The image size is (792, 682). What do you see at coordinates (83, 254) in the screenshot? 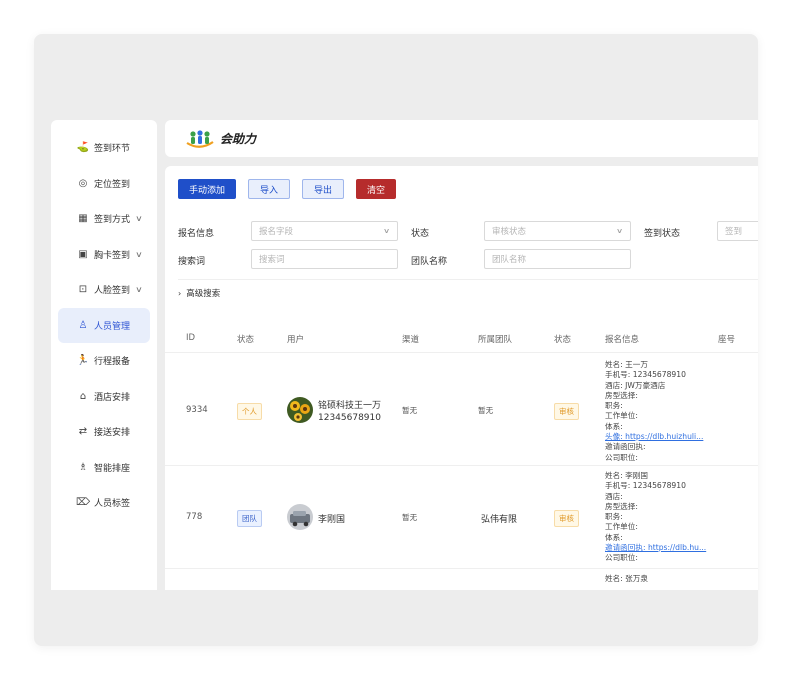
I see `badge-icon: ▣` at bounding box center [83, 254].